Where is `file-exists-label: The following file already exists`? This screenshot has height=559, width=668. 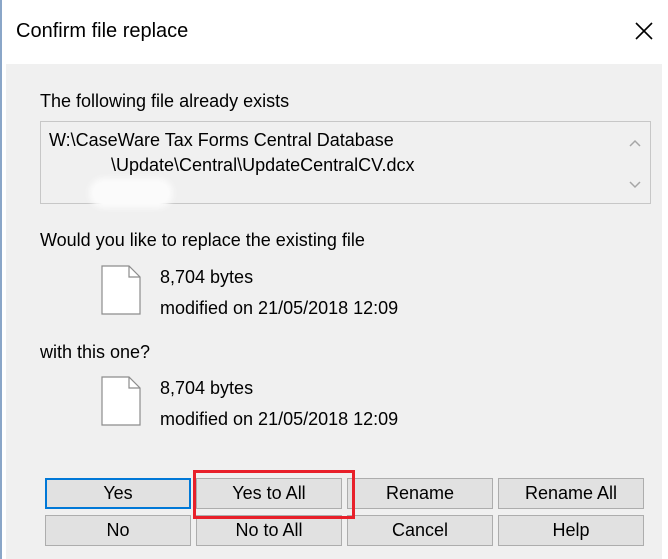
file-exists-label: The following file already exists is located at coordinates (165, 101).